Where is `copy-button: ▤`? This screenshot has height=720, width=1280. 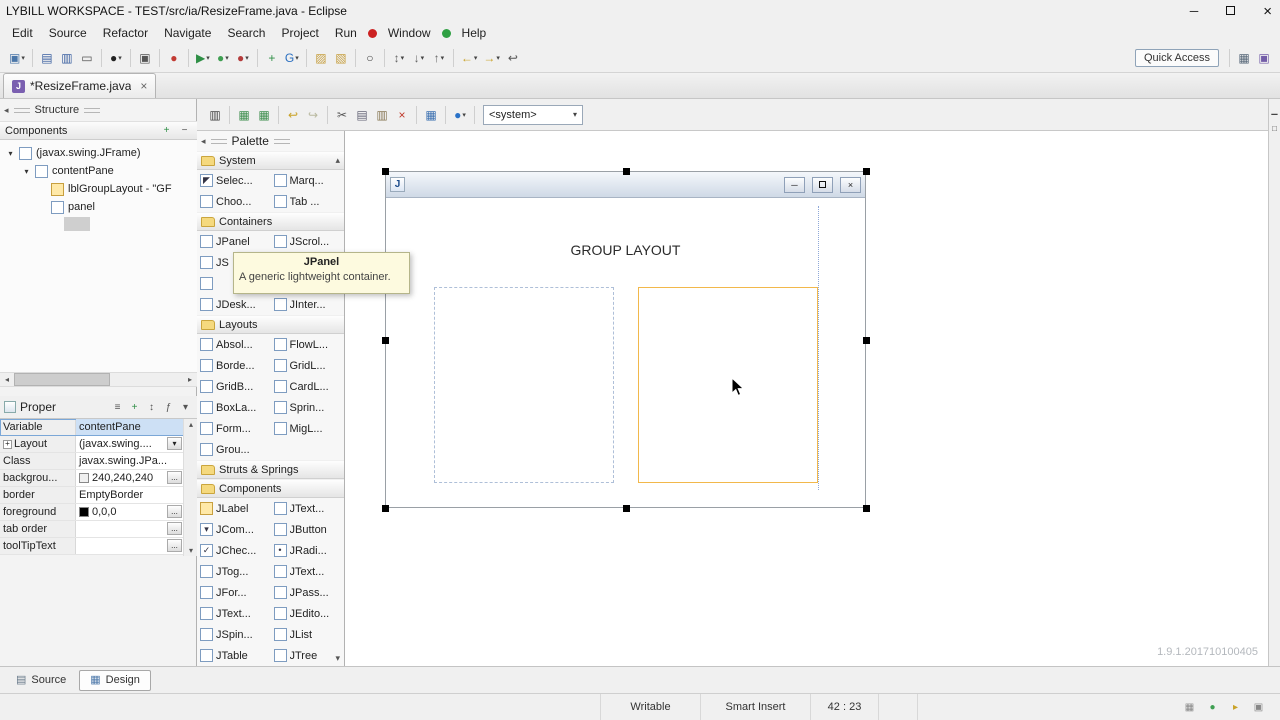 copy-button: ▤ is located at coordinates (362, 115).